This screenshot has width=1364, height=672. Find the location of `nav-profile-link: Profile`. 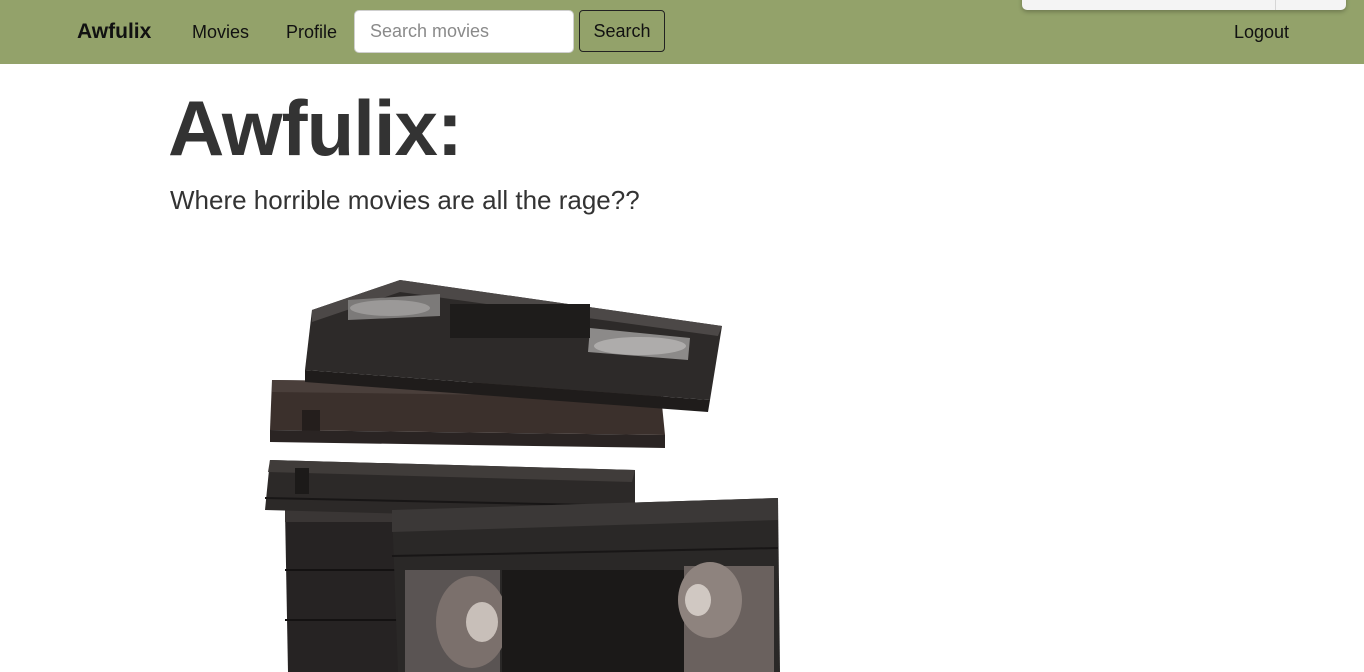

nav-profile-link: Profile is located at coordinates (311, 32).